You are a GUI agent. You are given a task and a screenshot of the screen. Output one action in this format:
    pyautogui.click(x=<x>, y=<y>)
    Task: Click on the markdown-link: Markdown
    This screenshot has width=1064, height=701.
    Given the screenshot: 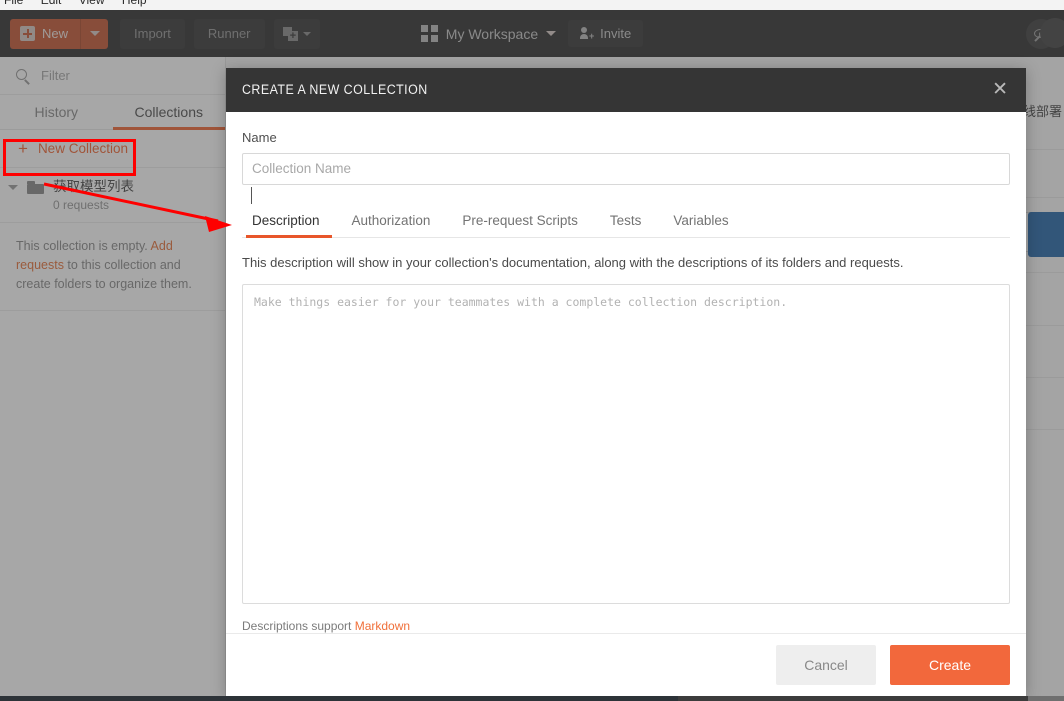 What is the action you would take?
    pyautogui.click(x=382, y=626)
    